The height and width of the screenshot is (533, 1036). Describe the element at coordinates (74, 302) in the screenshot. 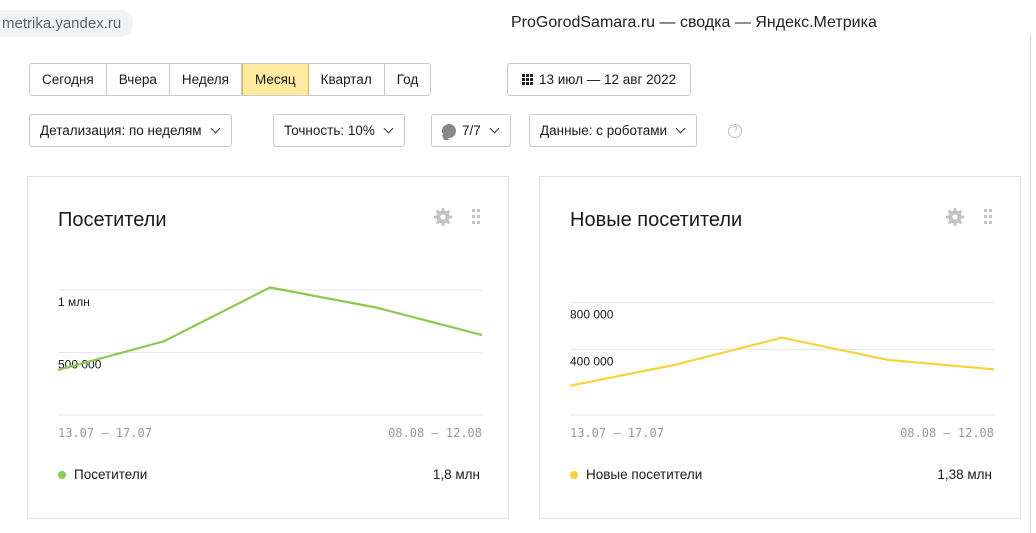

I see `y-tick-label: 1 млн` at that location.